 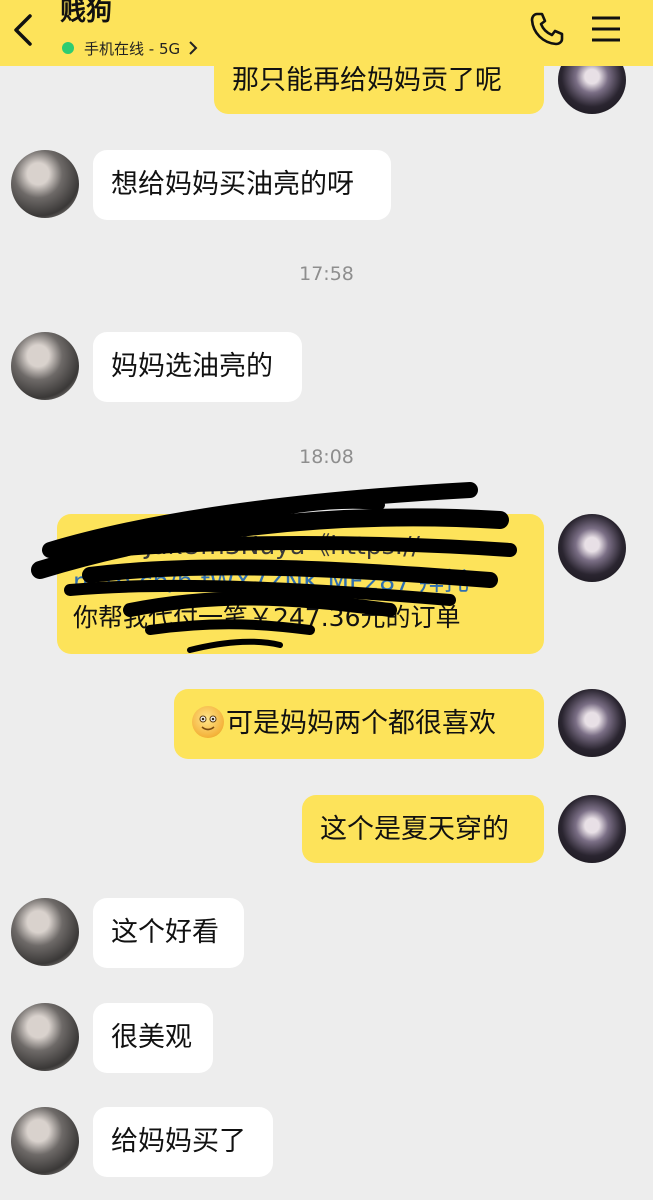 I want to click on message-bubble-sent: 这个是夏天穿的, so click(x=423, y=829).